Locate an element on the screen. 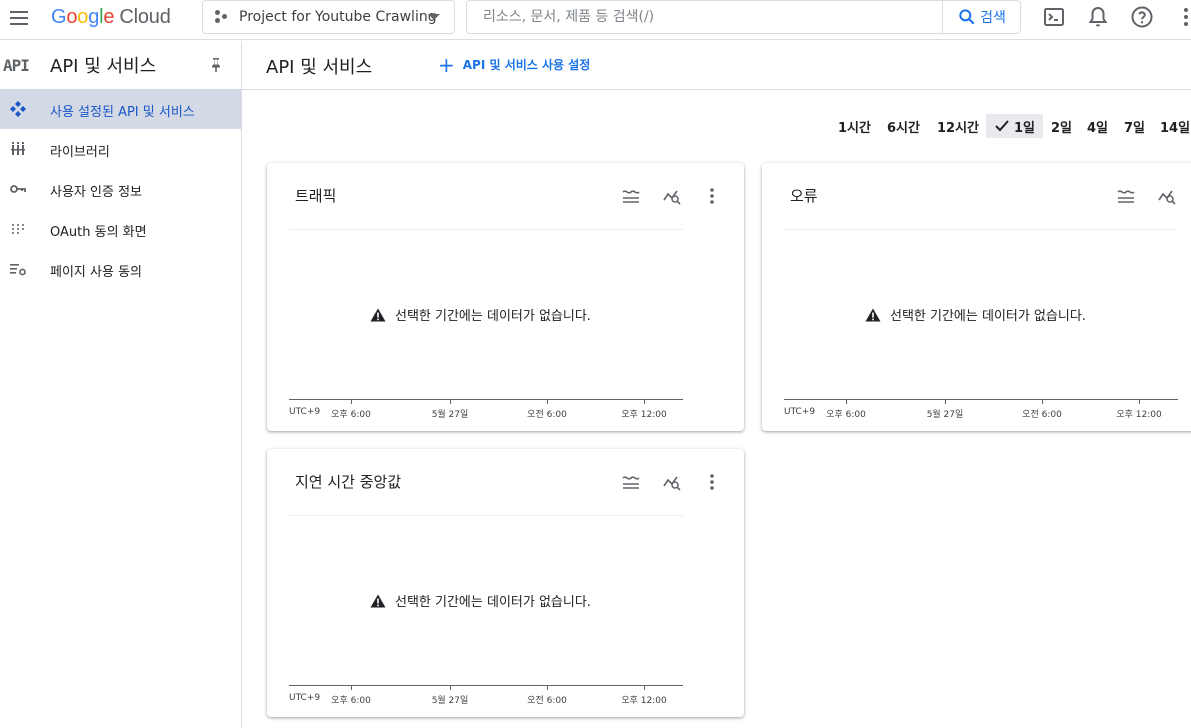 This screenshot has height=728, width=1191. oauth-grid-icon is located at coordinates (18, 229).